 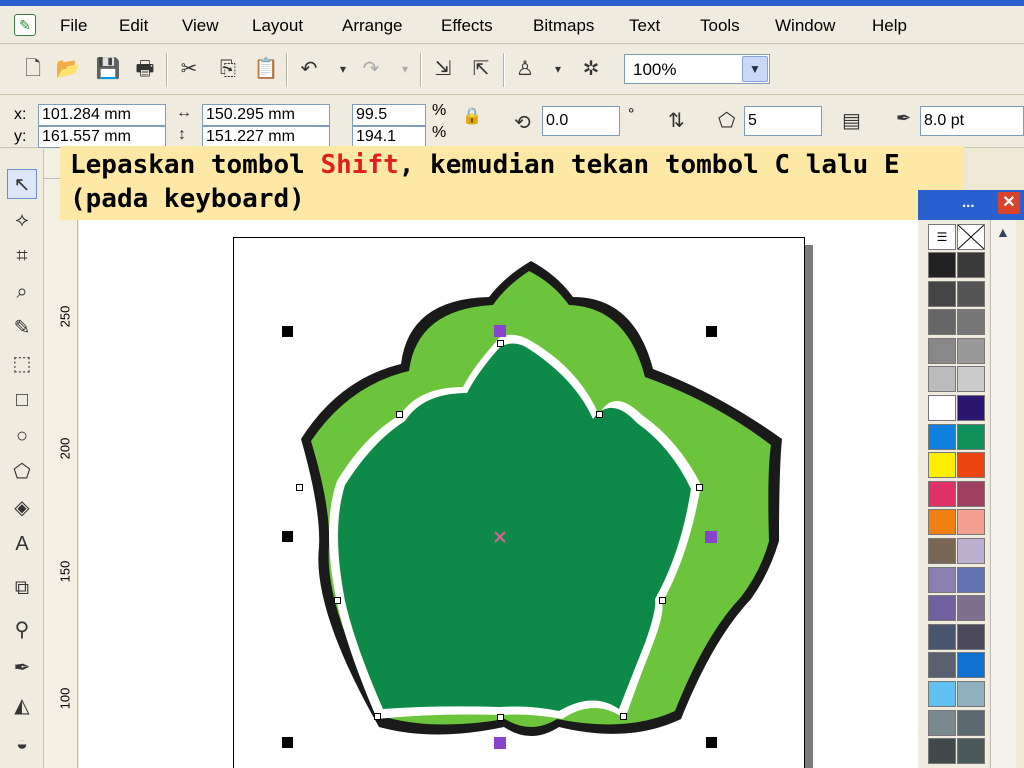 What do you see at coordinates (22, 292) in the screenshot?
I see `zoom-tool-icon: ⌕` at bounding box center [22, 292].